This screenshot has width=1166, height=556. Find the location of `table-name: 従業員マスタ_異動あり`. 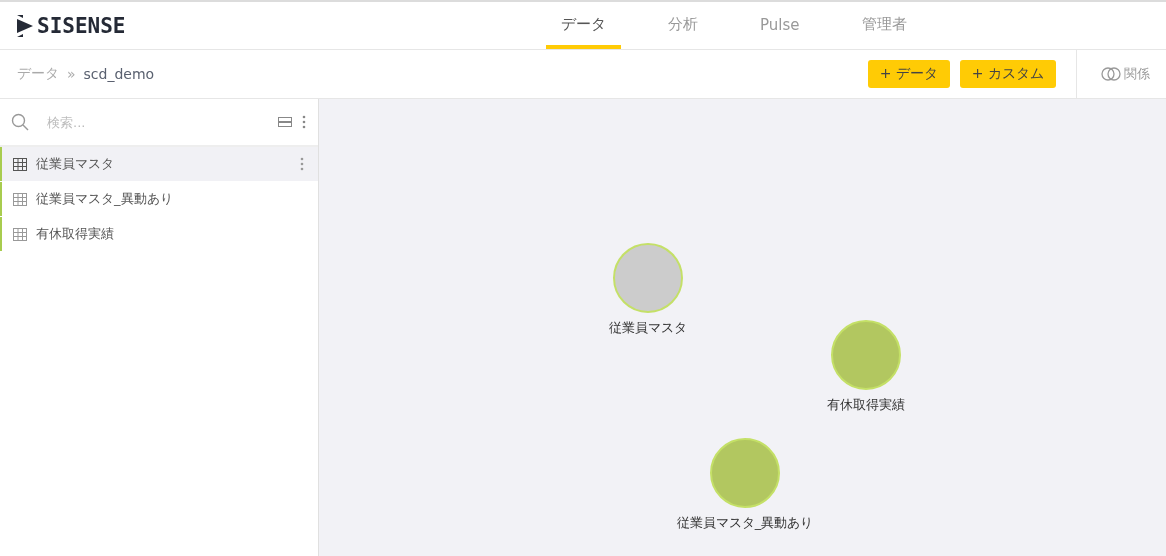

table-name: 従業員マスタ_異動あり is located at coordinates (105, 199).